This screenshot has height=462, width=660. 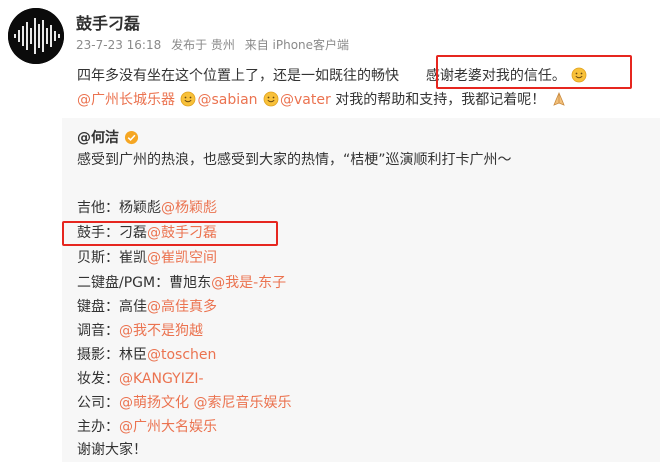 What do you see at coordinates (119, 208) in the screenshot?
I see `credit-role: 吉他：杨颖彪` at bounding box center [119, 208].